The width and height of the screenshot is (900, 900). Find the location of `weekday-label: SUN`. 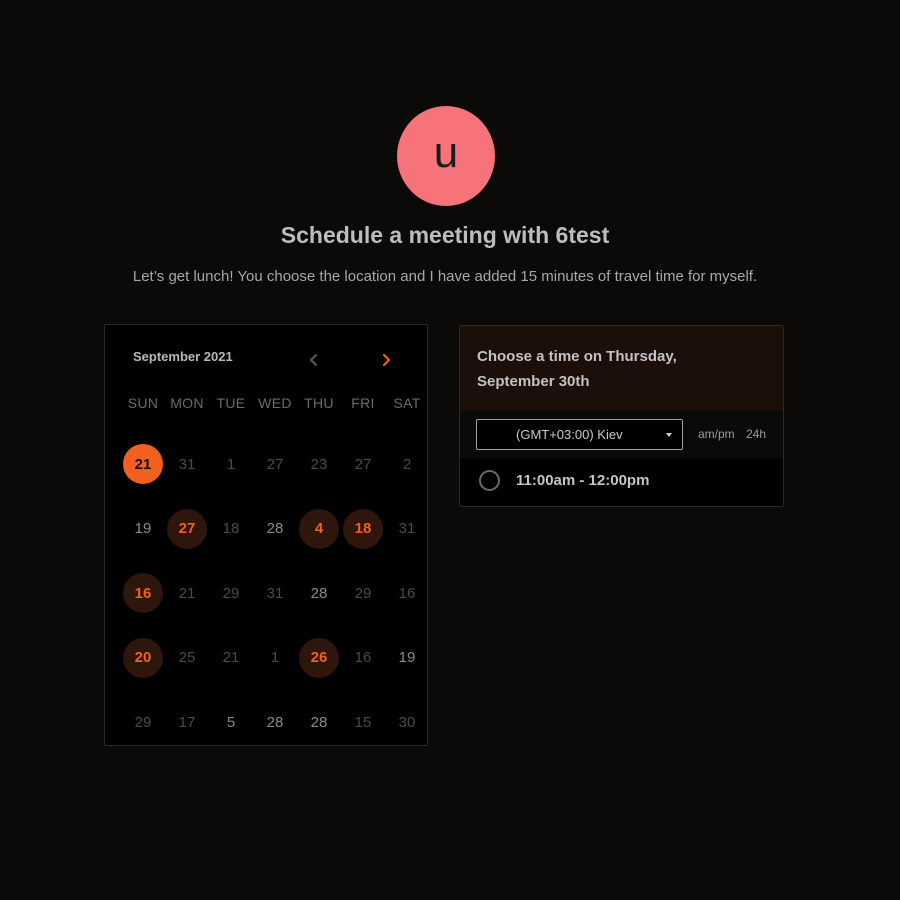

weekday-label: SUN is located at coordinates (143, 403).